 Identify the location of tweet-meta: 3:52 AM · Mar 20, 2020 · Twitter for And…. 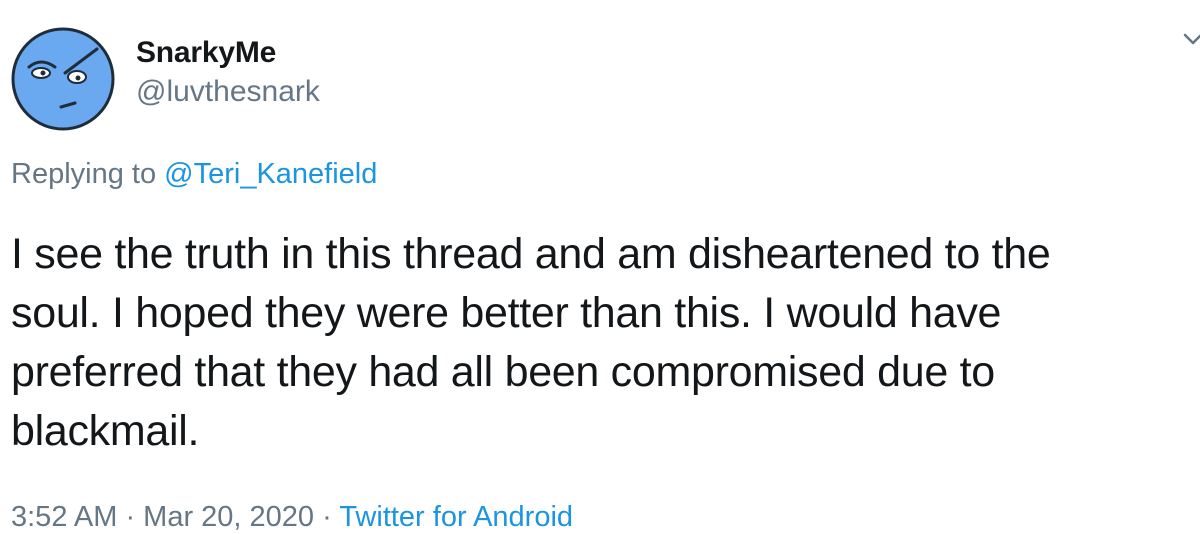
(292, 517).